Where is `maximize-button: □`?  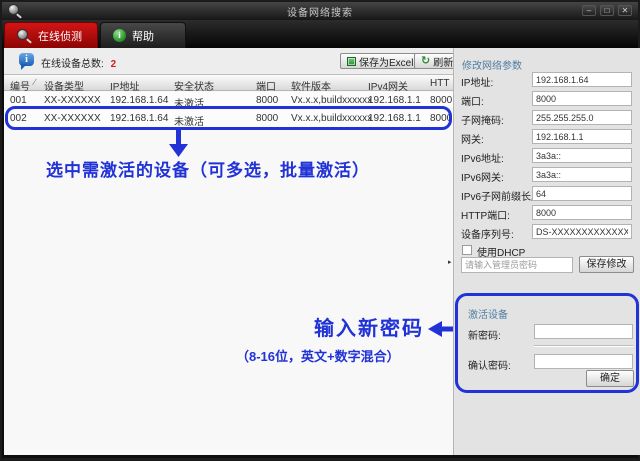 maximize-button: □ is located at coordinates (607, 10).